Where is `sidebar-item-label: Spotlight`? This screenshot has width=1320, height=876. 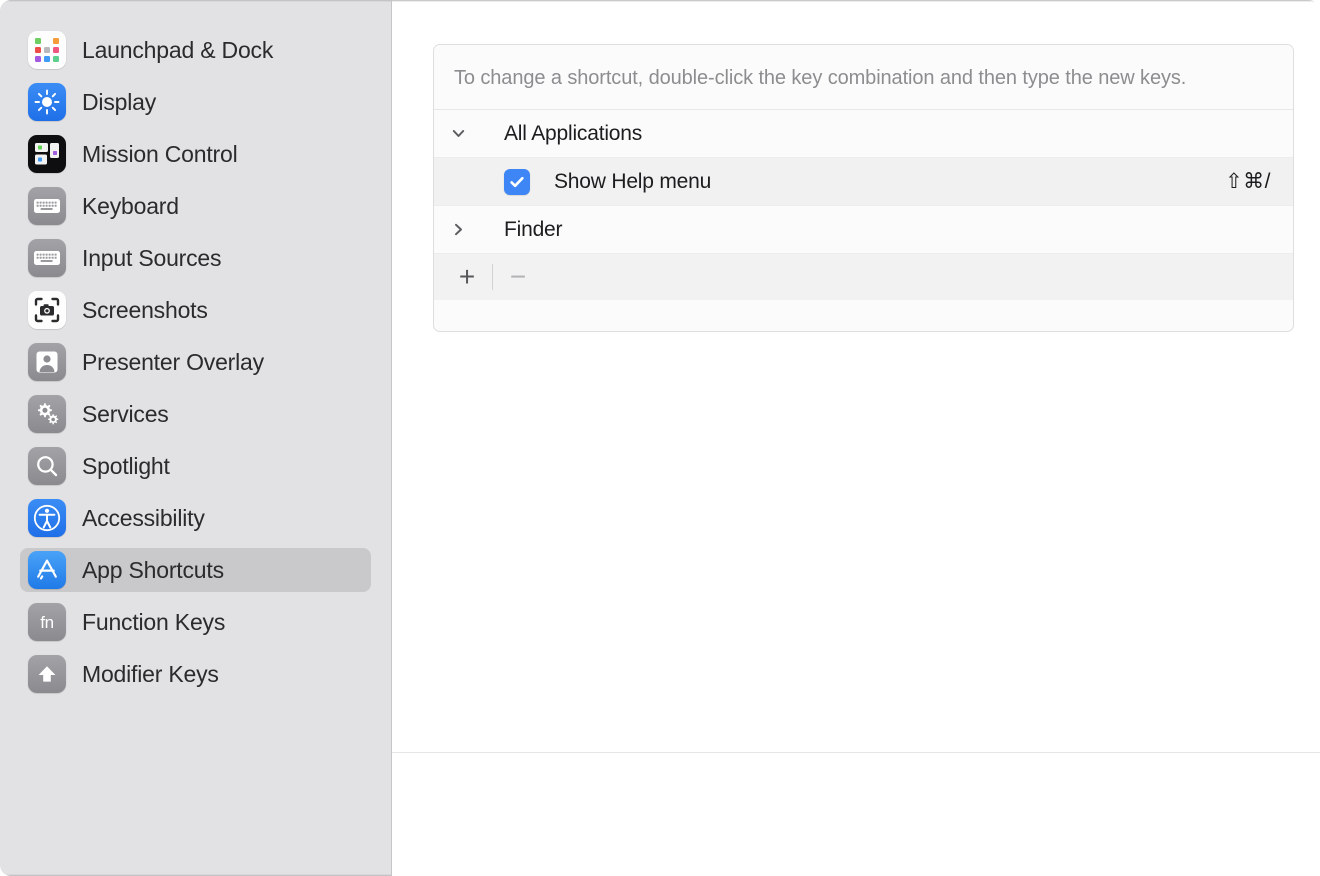
sidebar-item-label: Spotlight is located at coordinates (126, 465).